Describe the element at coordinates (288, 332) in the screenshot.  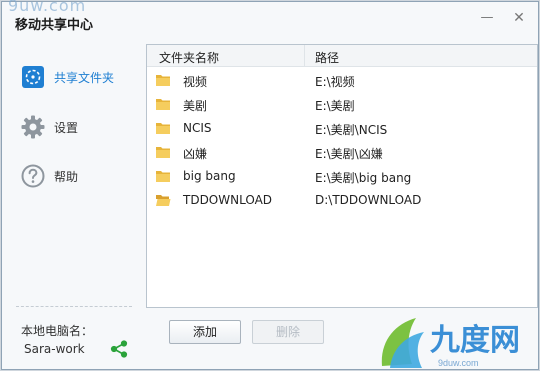
I see `delete-button: 删除` at that location.